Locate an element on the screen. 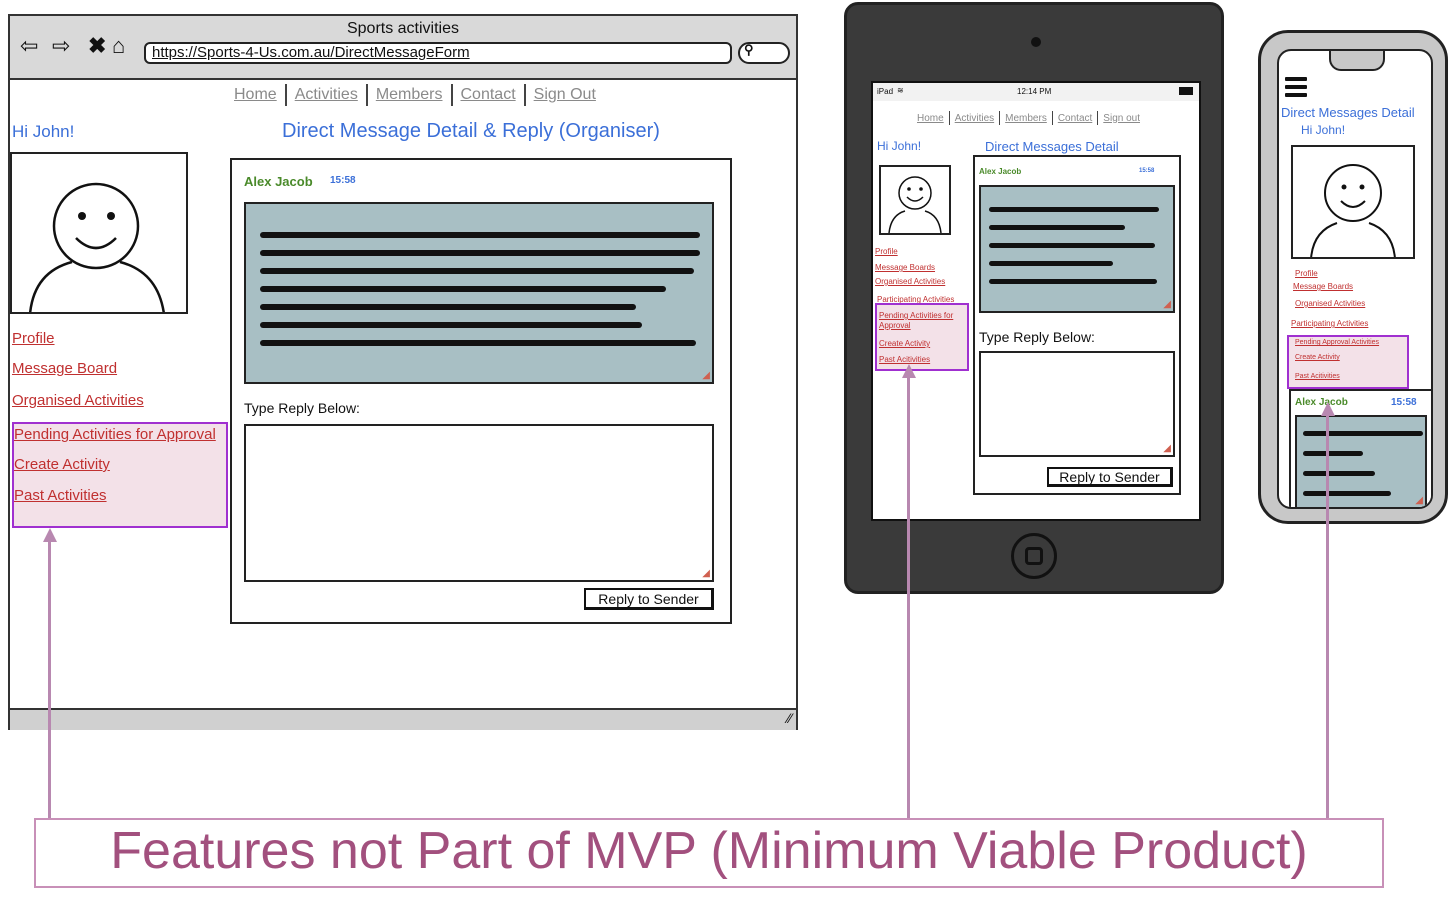 This screenshot has height=906, width=1448. back-arrow-icon: ⇦ is located at coordinates (29, 46).